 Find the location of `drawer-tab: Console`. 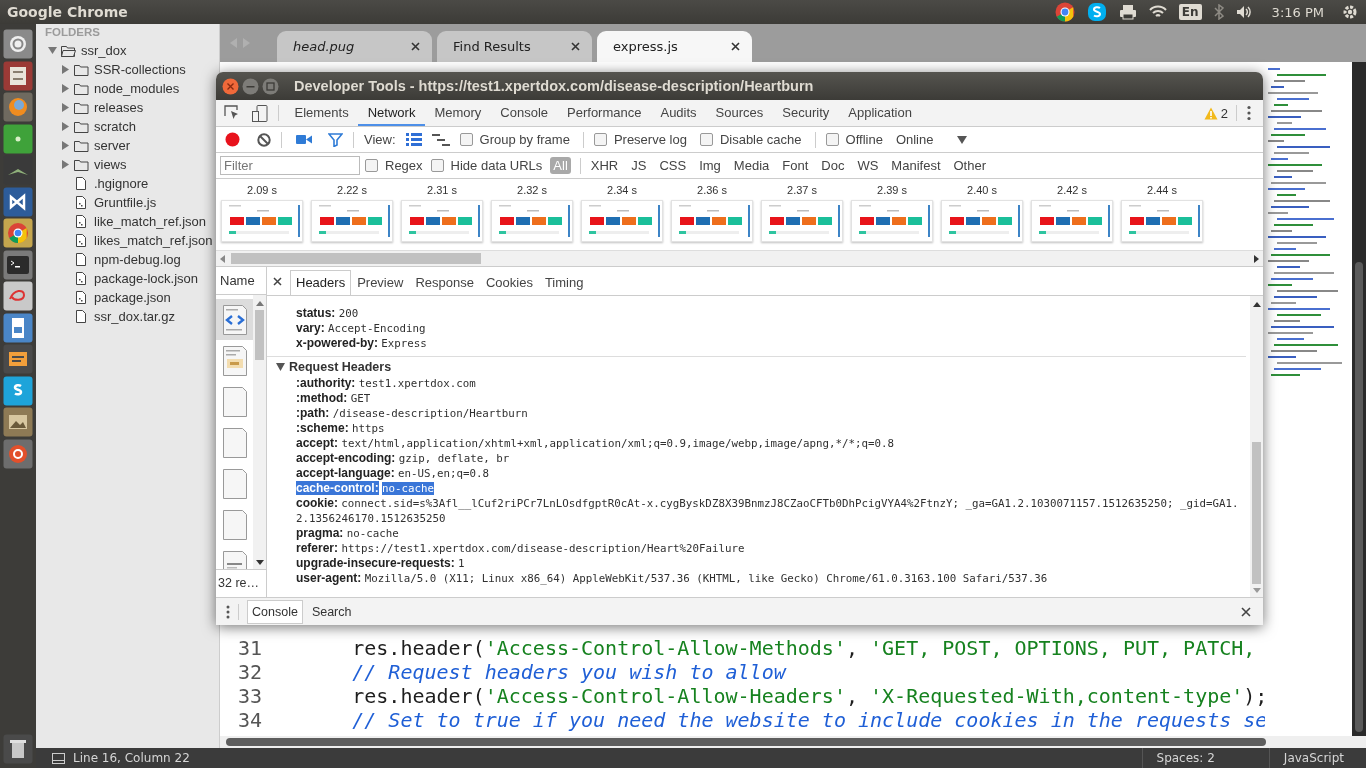

drawer-tab: Console is located at coordinates (275, 611).